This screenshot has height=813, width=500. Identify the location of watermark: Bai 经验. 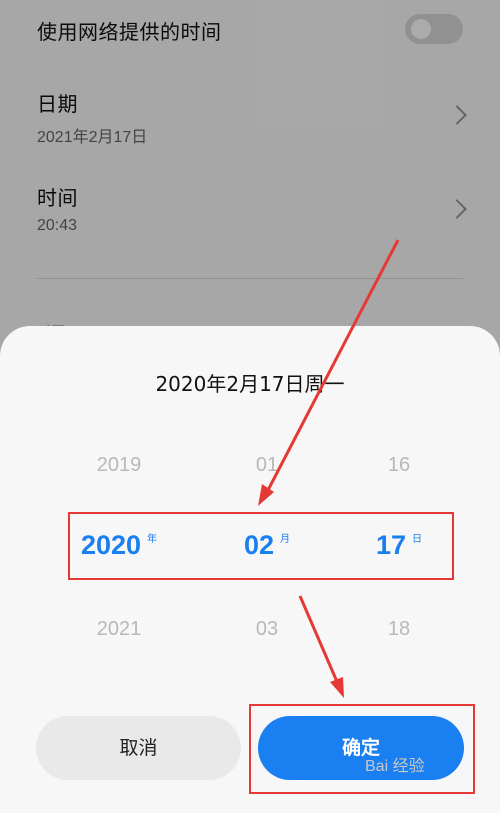
(395, 766).